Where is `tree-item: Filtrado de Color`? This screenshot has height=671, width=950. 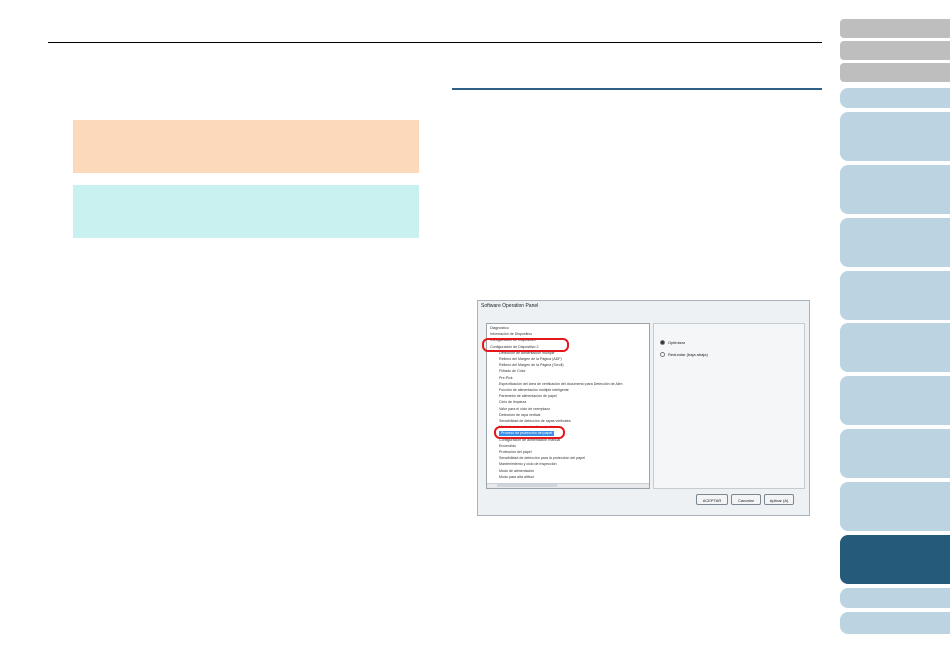
tree-item: Filtrado de Color is located at coordinates (512, 371).